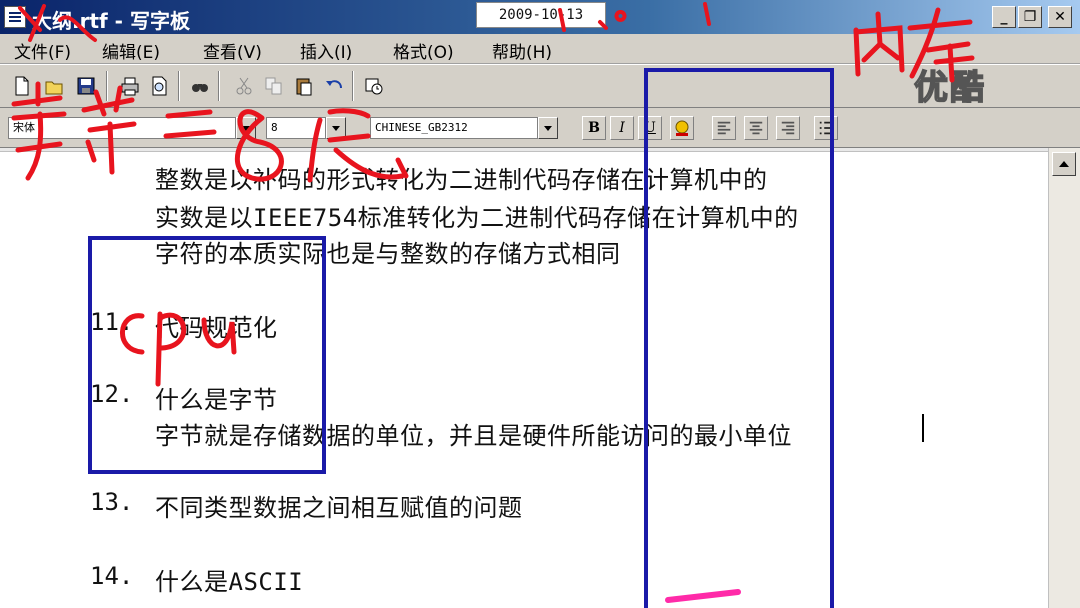 This screenshot has width=1080, height=608. Describe the element at coordinates (473, 436) in the screenshot. I see `item-detail-12: 字节就是存储数据的单位，并且是硬件所能访问的最小单位` at that location.